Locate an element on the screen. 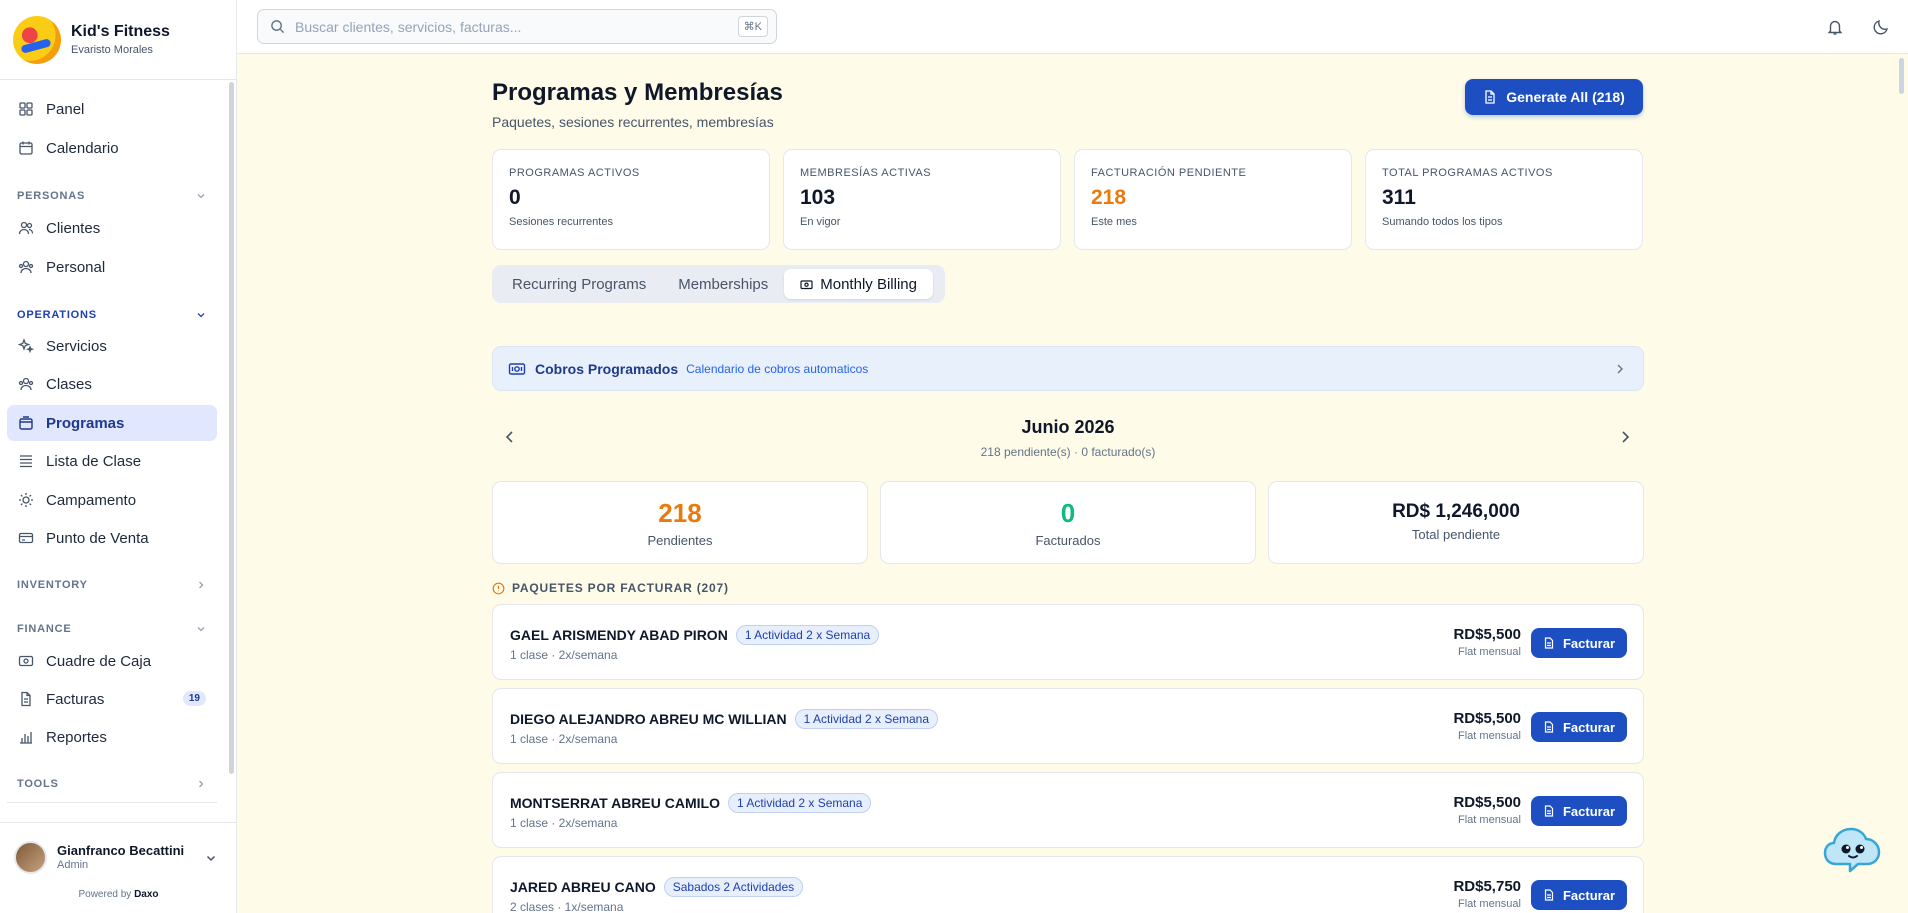 Image resolution: width=1908 pixels, height=913 pixels. sidebar-item-campamento: Campamento is located at coordinates (112, 500).